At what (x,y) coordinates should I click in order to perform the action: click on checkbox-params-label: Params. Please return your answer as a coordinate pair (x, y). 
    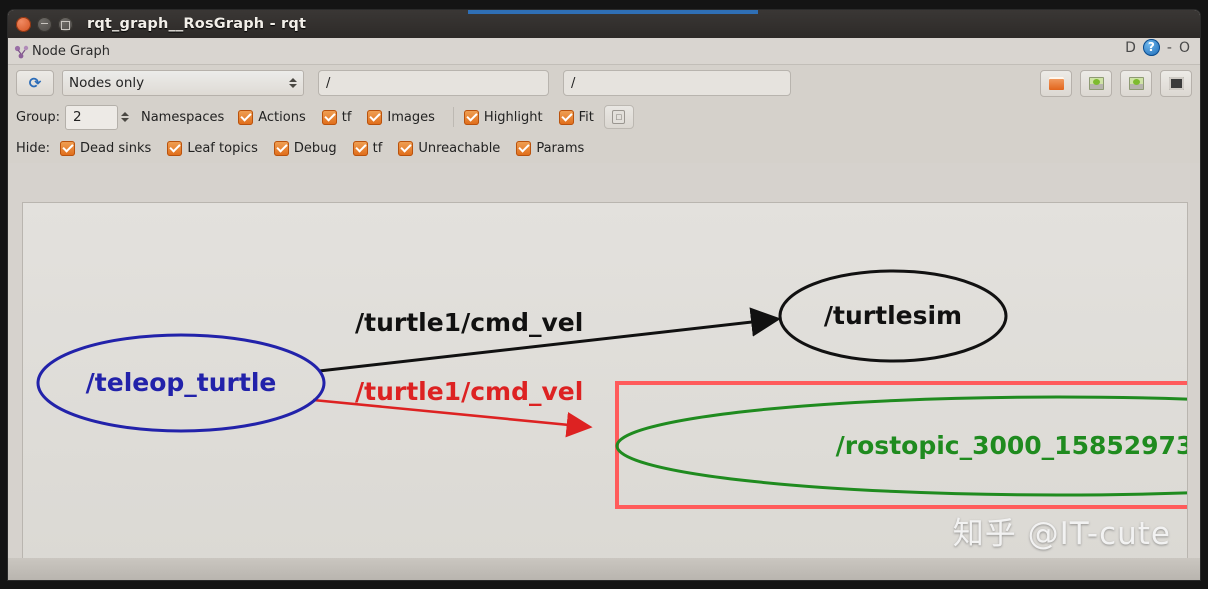
    Looking at the image, I should click on (560, 148).